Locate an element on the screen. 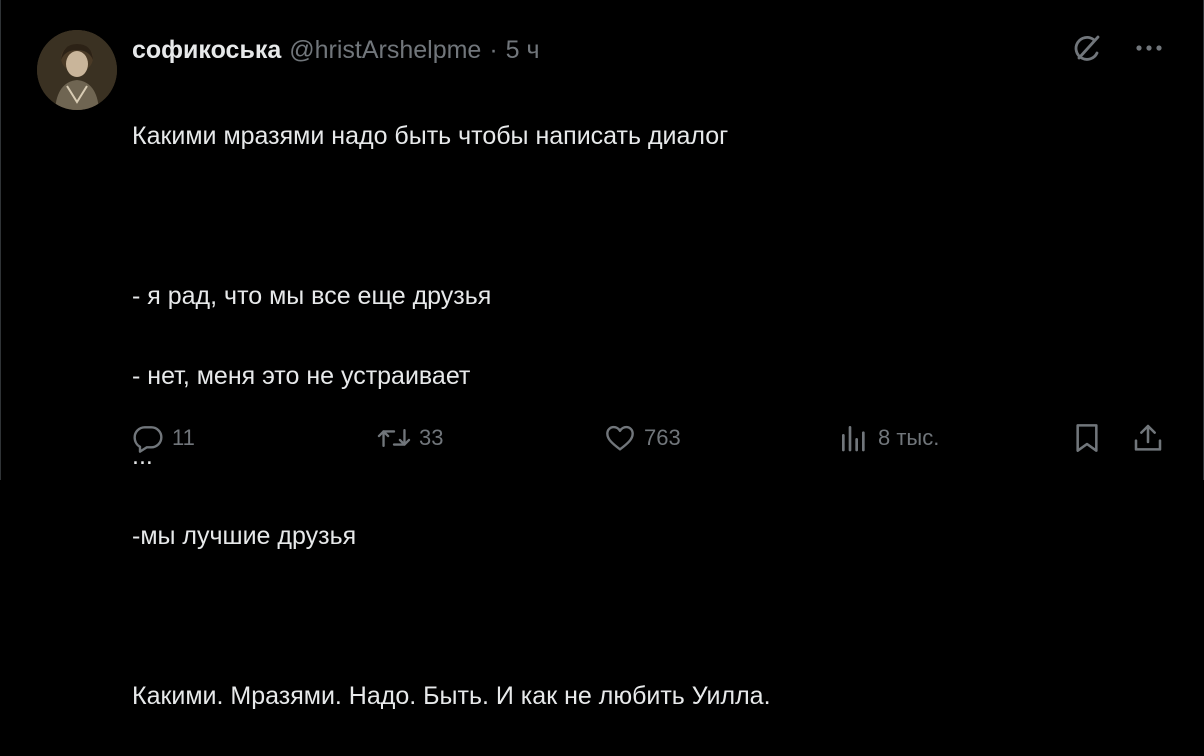  bookmark-button is located at coordinates (1087, 438).